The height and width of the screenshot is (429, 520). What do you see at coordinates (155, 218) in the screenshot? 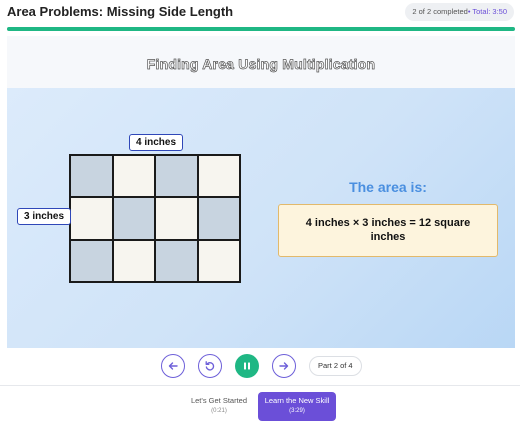
I see `area-grid` at bounding box center [155, 218].